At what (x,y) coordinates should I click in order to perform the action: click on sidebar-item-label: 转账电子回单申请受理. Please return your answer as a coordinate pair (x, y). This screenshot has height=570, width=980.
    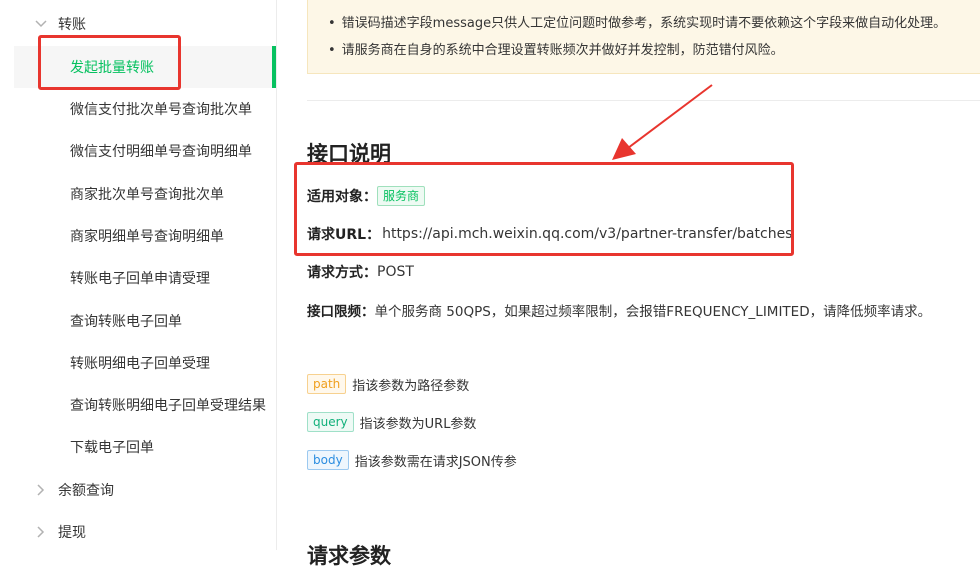
    Looking at the image, I should click on (140, 279).